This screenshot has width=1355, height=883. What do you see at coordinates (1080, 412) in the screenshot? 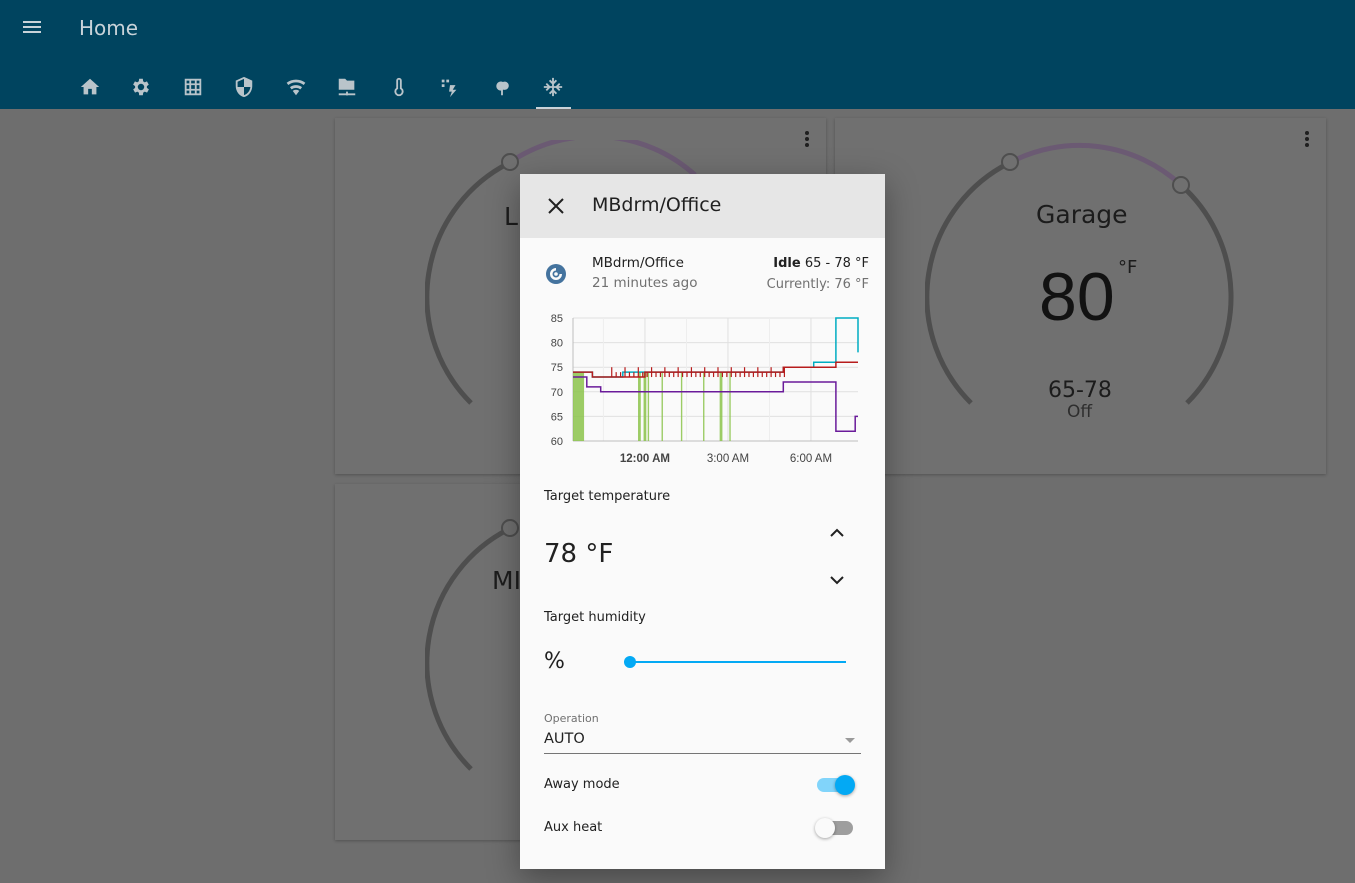
I see `hvac-mode: Off` at bounding box center [1080, 412].